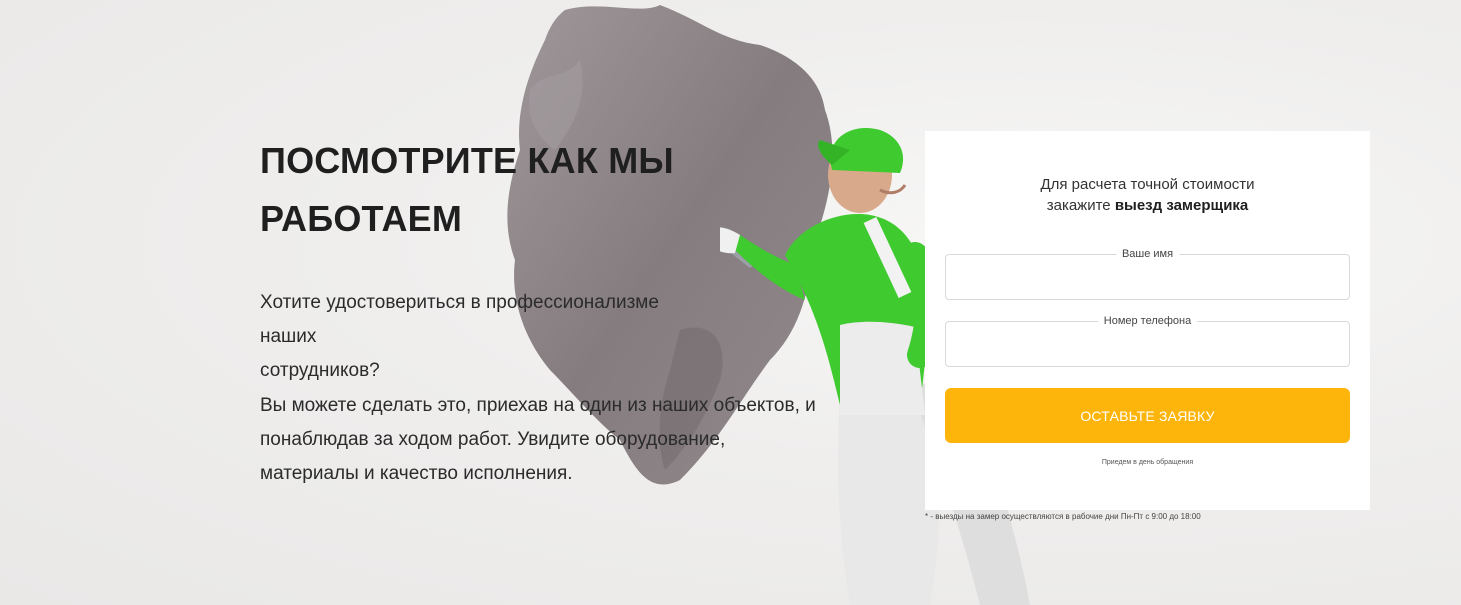 Image resolution: width=1461 pixels, height=605 pixels. I want to click on intro-line-2: сотрудников?, so click(320, 370).